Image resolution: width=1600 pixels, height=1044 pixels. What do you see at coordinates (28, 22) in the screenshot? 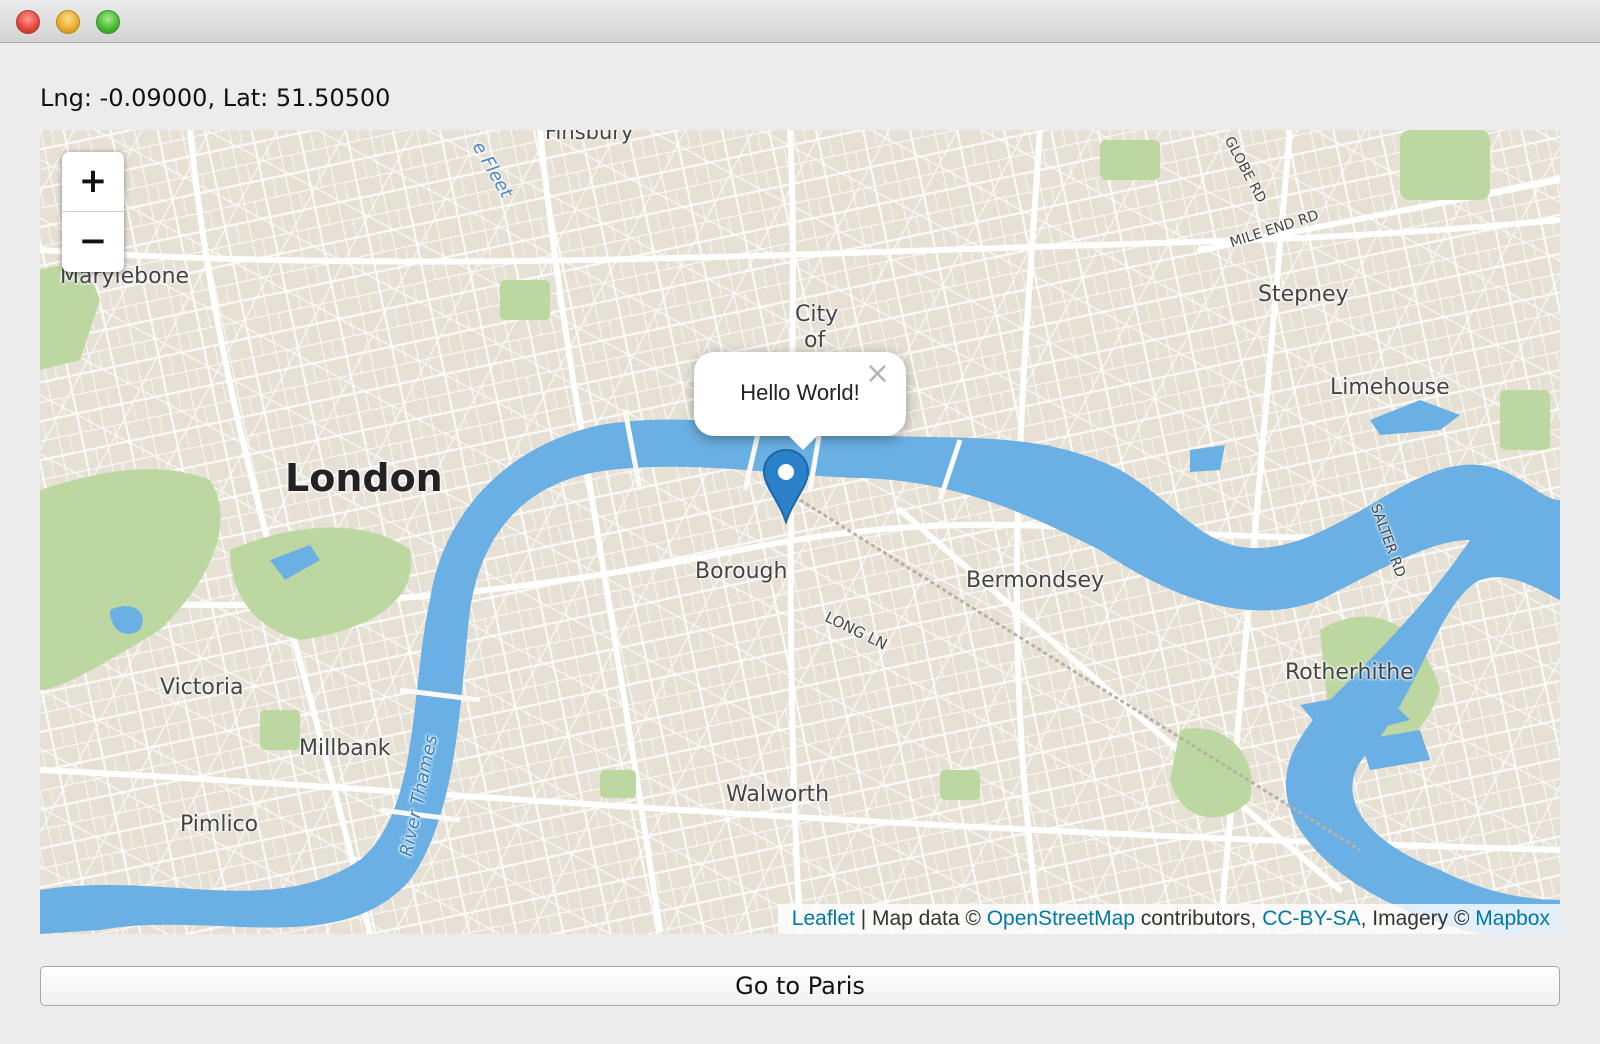
I see `window-close-button` at bounding box center [28, 22].